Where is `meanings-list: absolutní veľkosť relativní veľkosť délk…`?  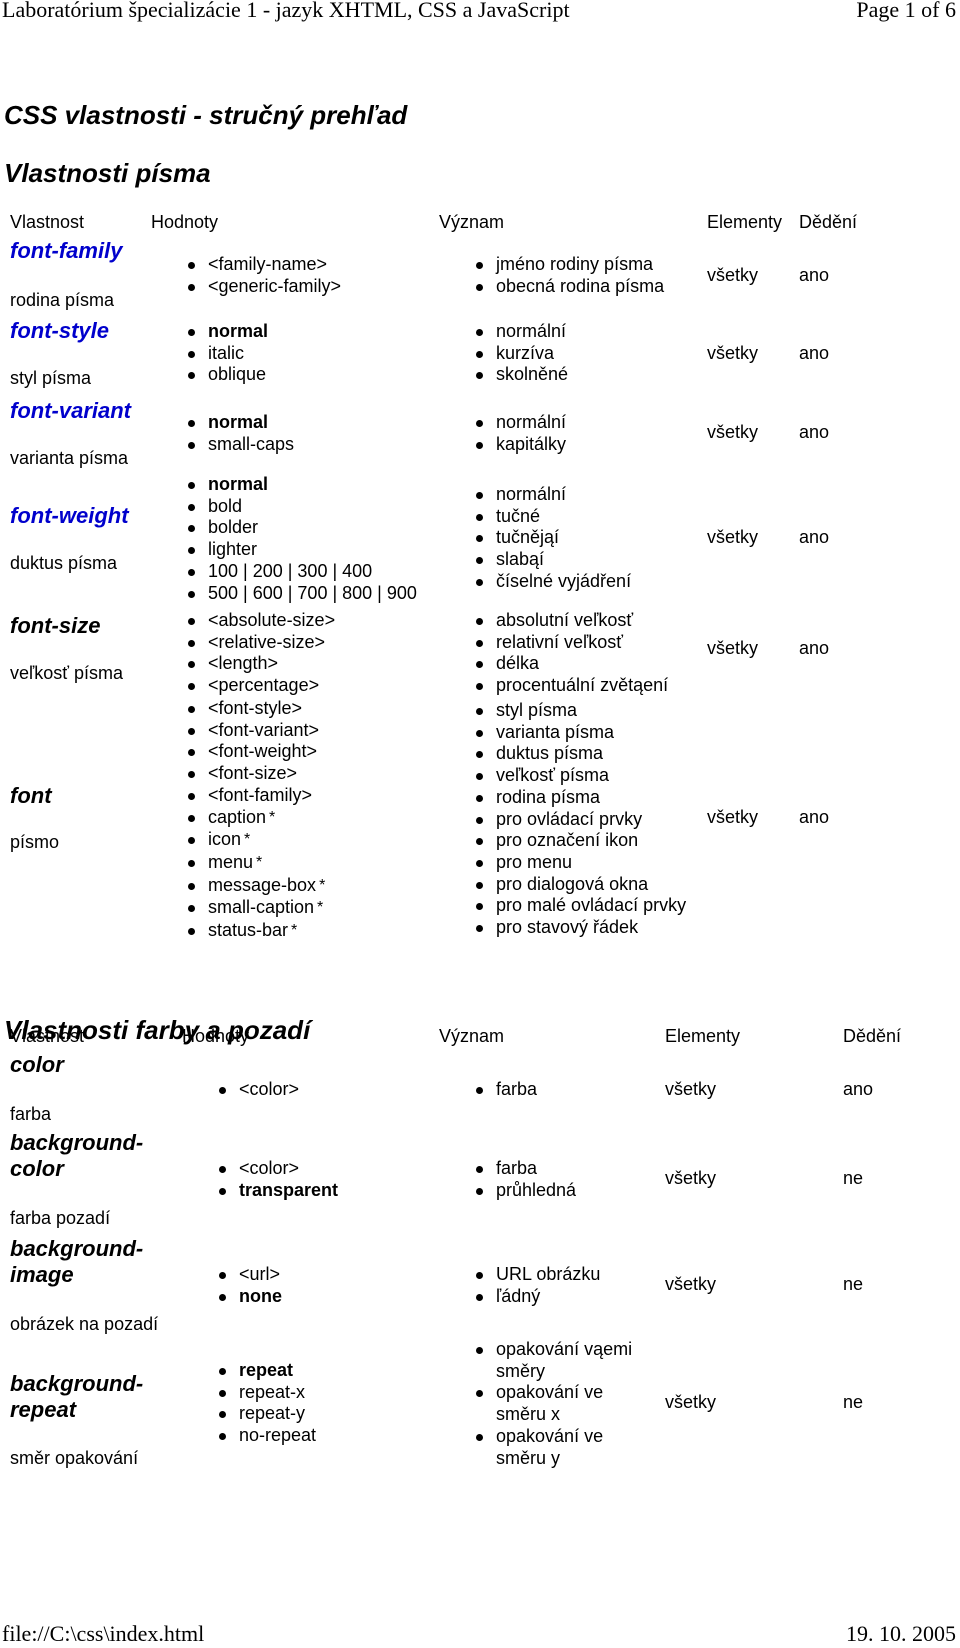
meanings-list: absolutní veľkosť relativní veľkosť délk… is located at coordinates (569, 653).